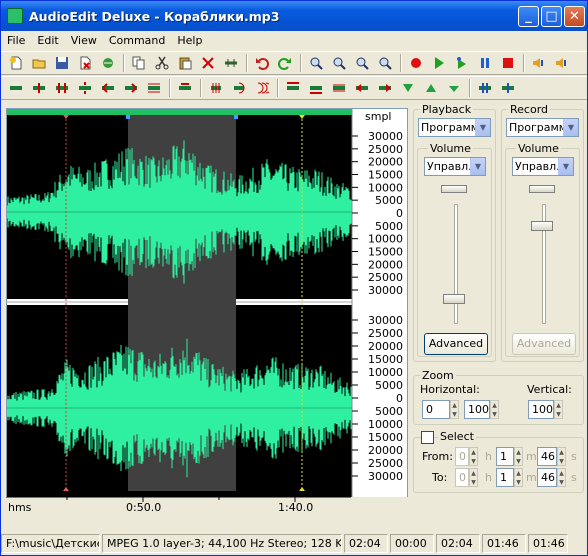 The image size is (588, 556). I want to click on menu-command: Command, so click(137, 40).